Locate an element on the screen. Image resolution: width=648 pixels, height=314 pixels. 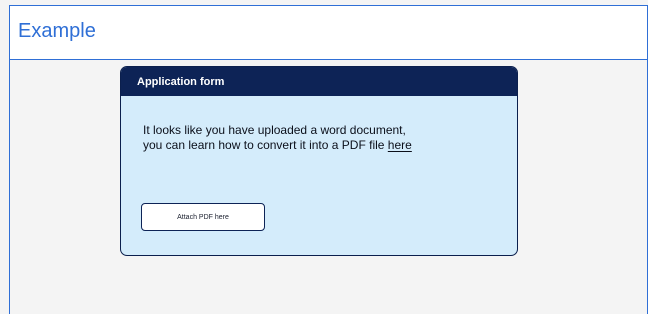
example-title: Example is located at coordinates (57, 31).